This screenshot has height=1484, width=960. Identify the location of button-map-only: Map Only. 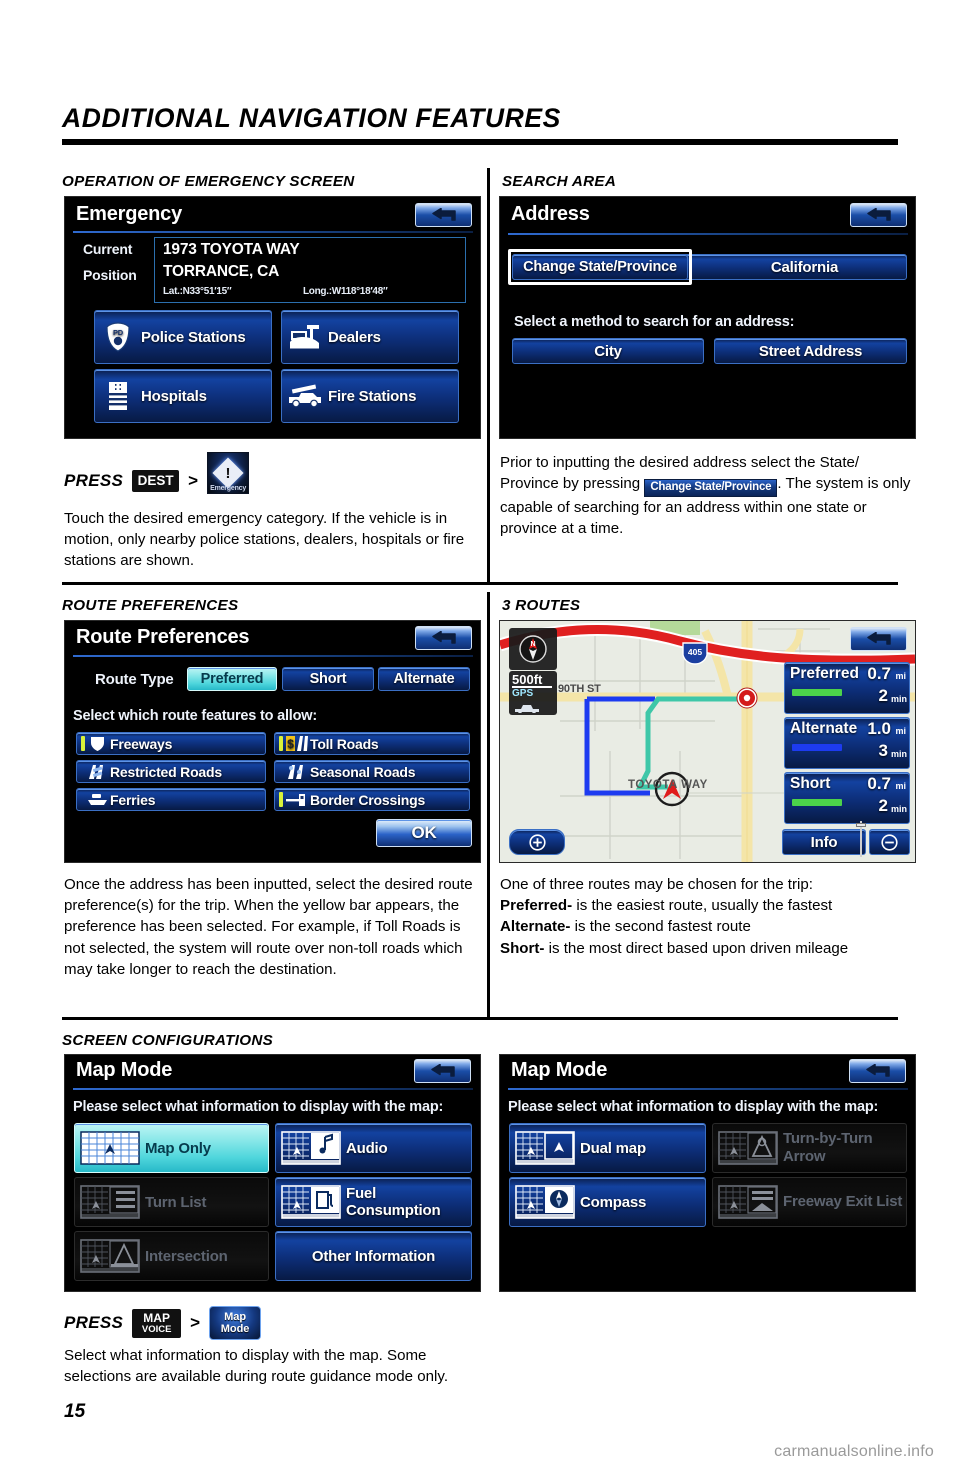
(171, 1148).